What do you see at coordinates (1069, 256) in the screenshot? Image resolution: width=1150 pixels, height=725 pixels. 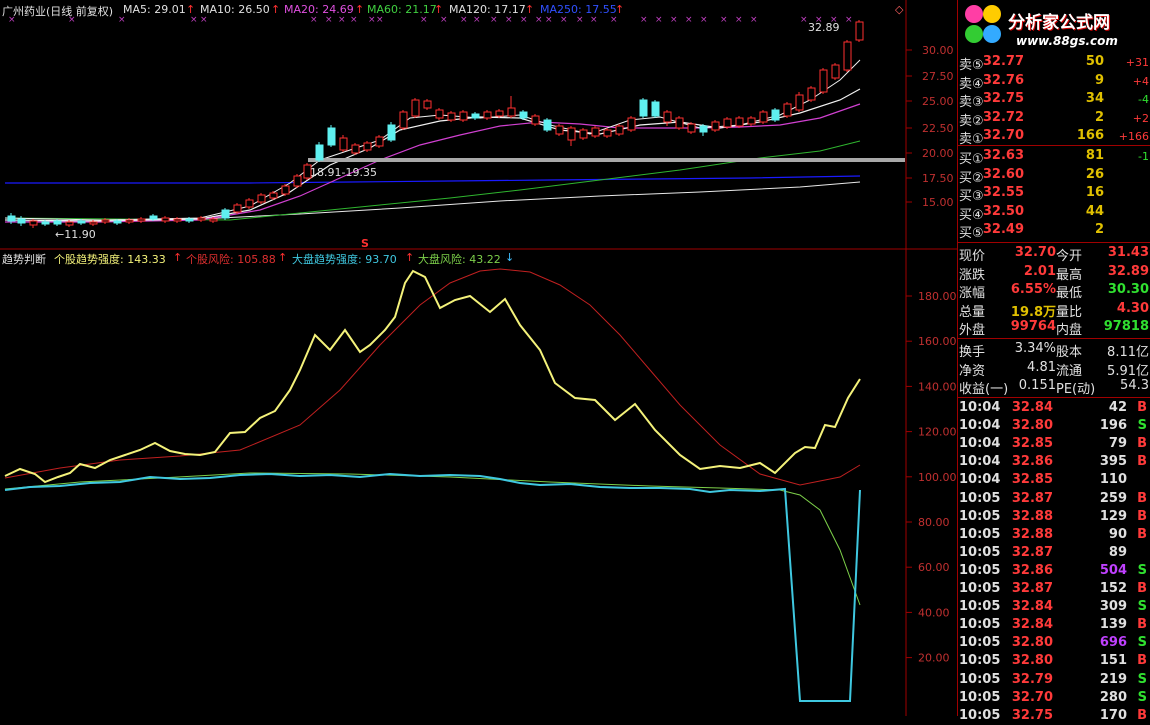 I see `quote-label: 今开` at bounding box center [1069, 256].